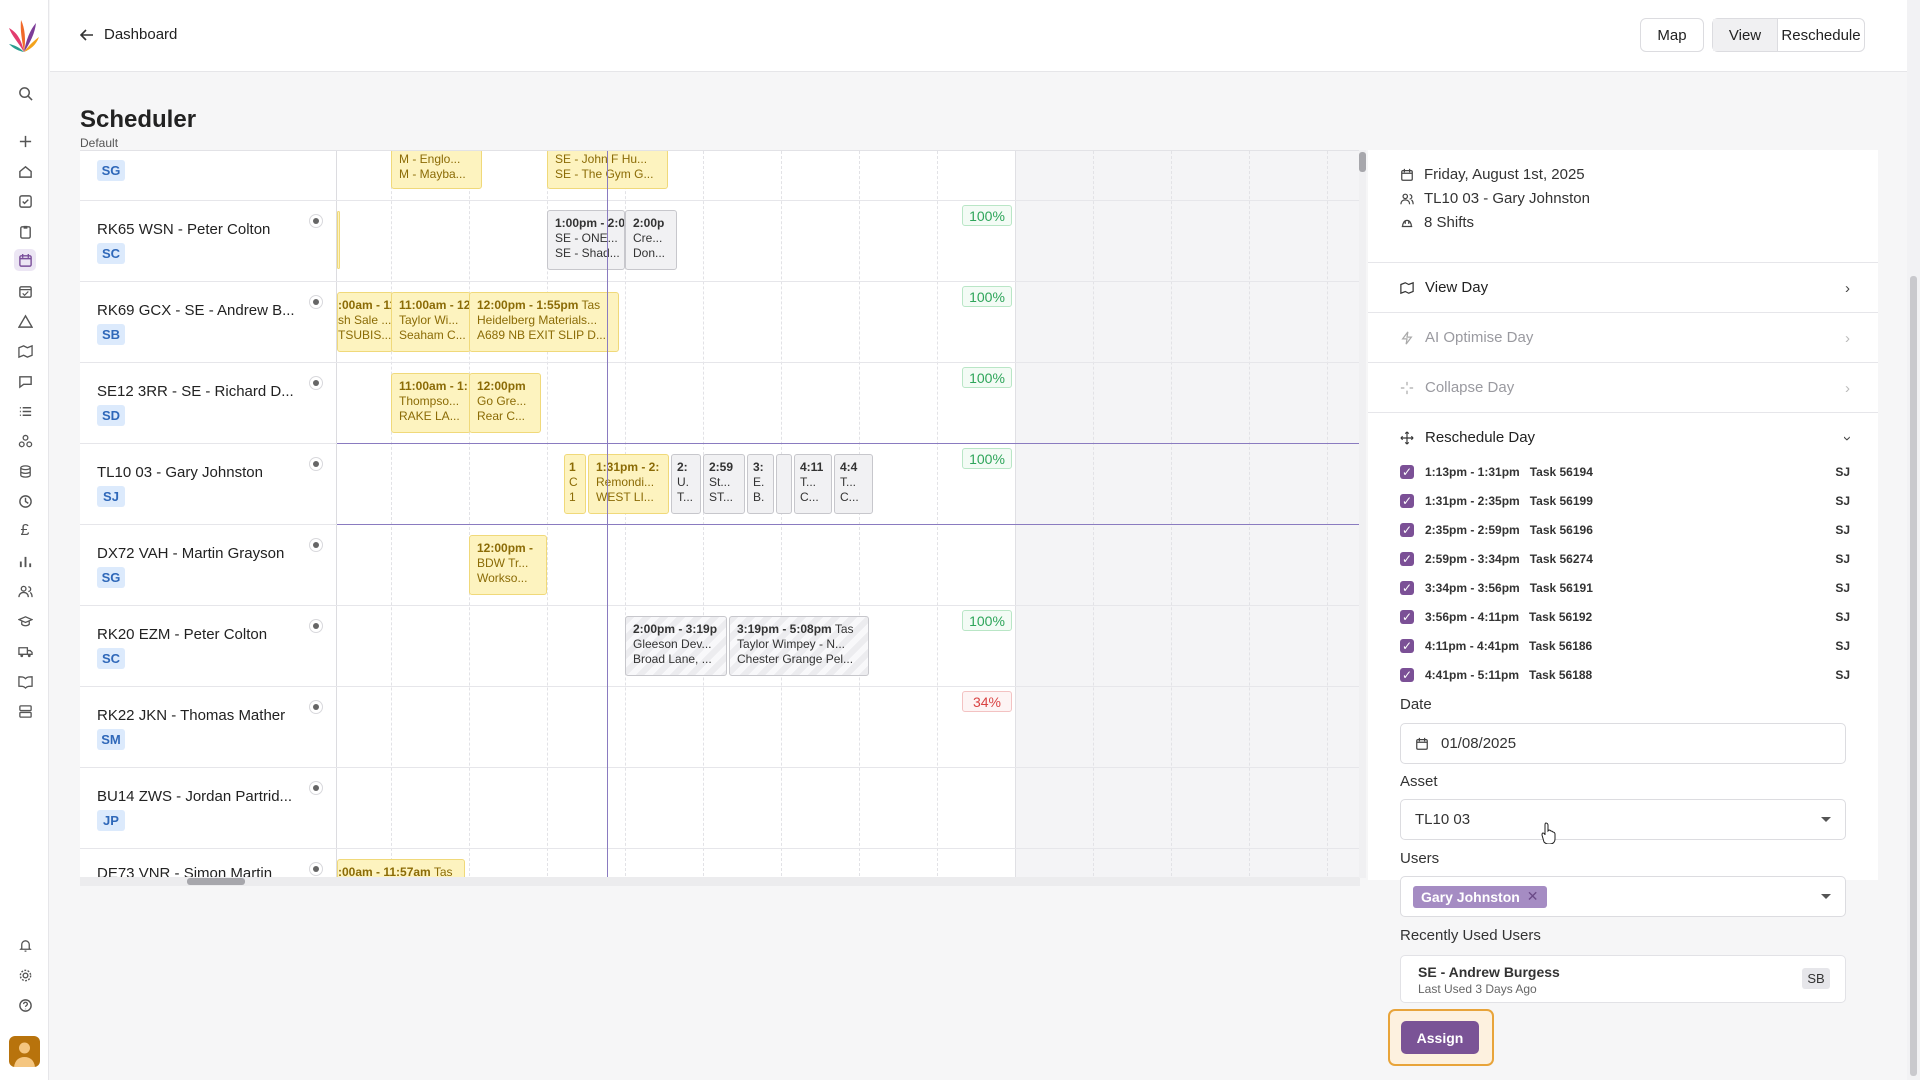 This screenshot has height=1080, width=1920. Describe the element at coordinates (24, 38) in the screenshot. I see `brand-logo-icon` at that location.